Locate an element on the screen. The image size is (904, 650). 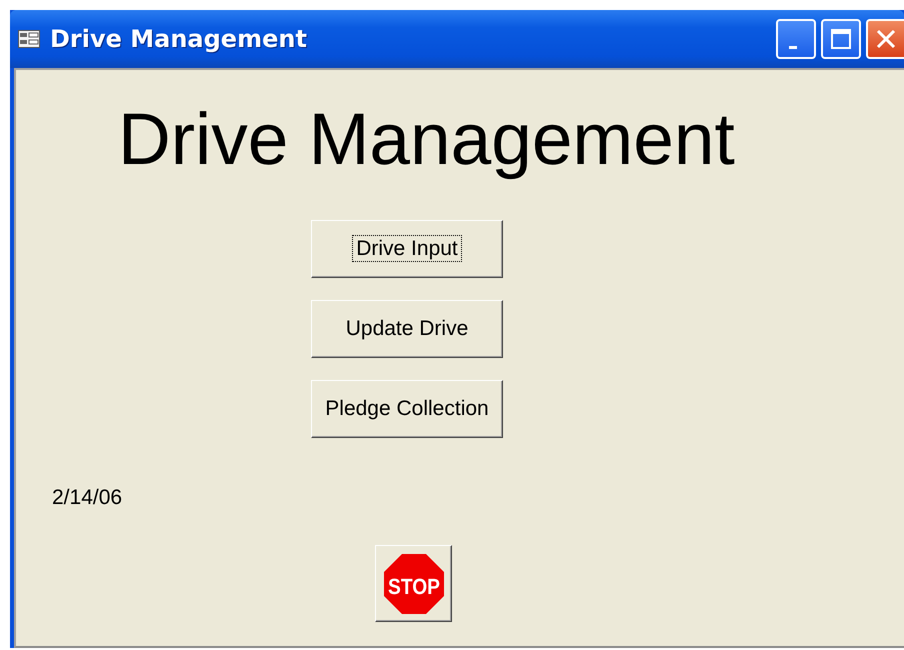
menu-button: Update Drive is located at coordinates (407, 329).